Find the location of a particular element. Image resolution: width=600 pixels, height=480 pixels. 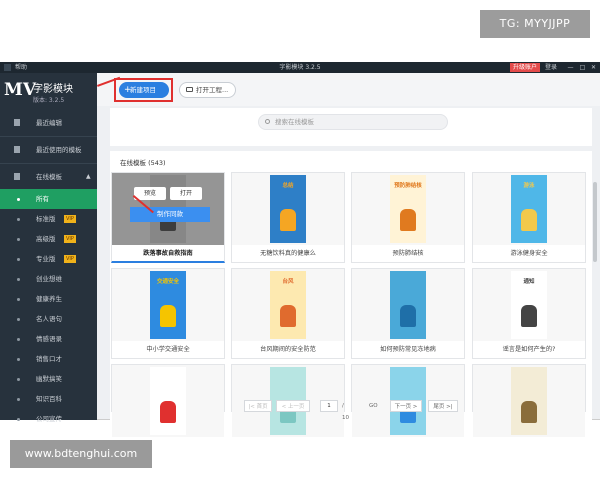

sidebar-subitem: 标准版 VIP is located at coordinates (48, 219).